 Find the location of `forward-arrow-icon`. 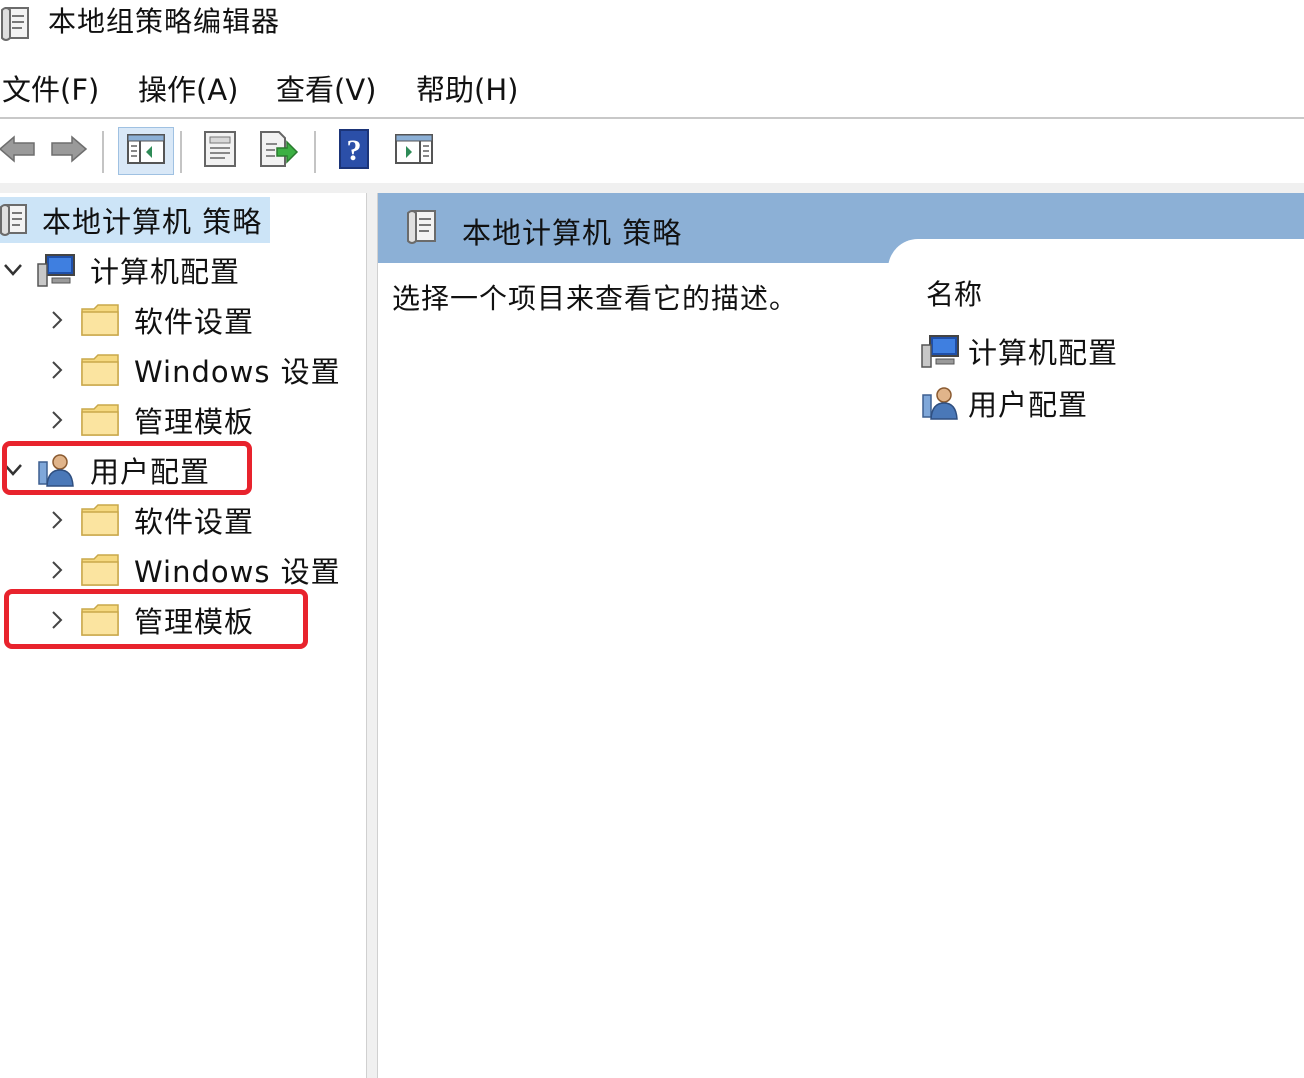

forward-arrow-icon is located at coordinates (68, 151).